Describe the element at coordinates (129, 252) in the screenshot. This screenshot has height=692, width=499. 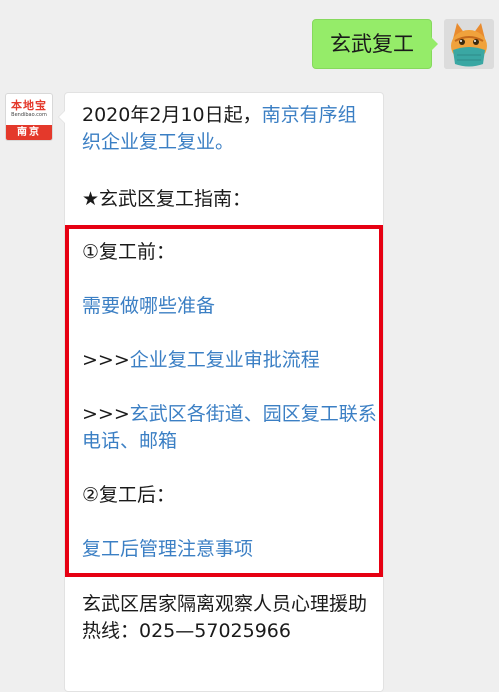
I see `before-section-title: ①复工前：` at that location.